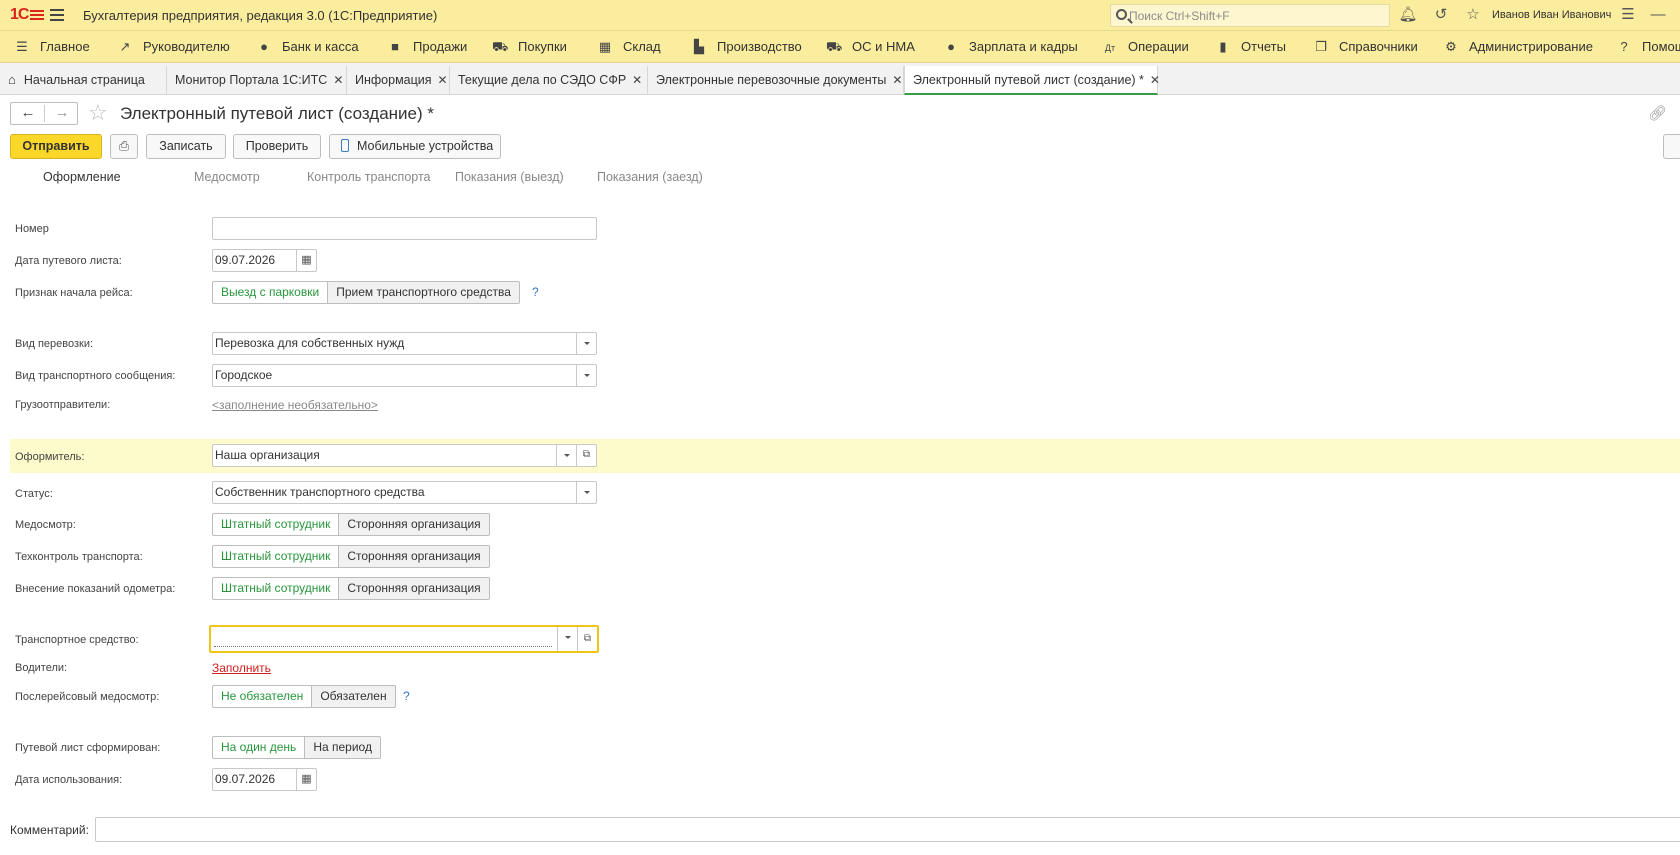  Describe the element at coordinates (1624, 46) in the screenshot. I see `question-icon: ?` at that location.